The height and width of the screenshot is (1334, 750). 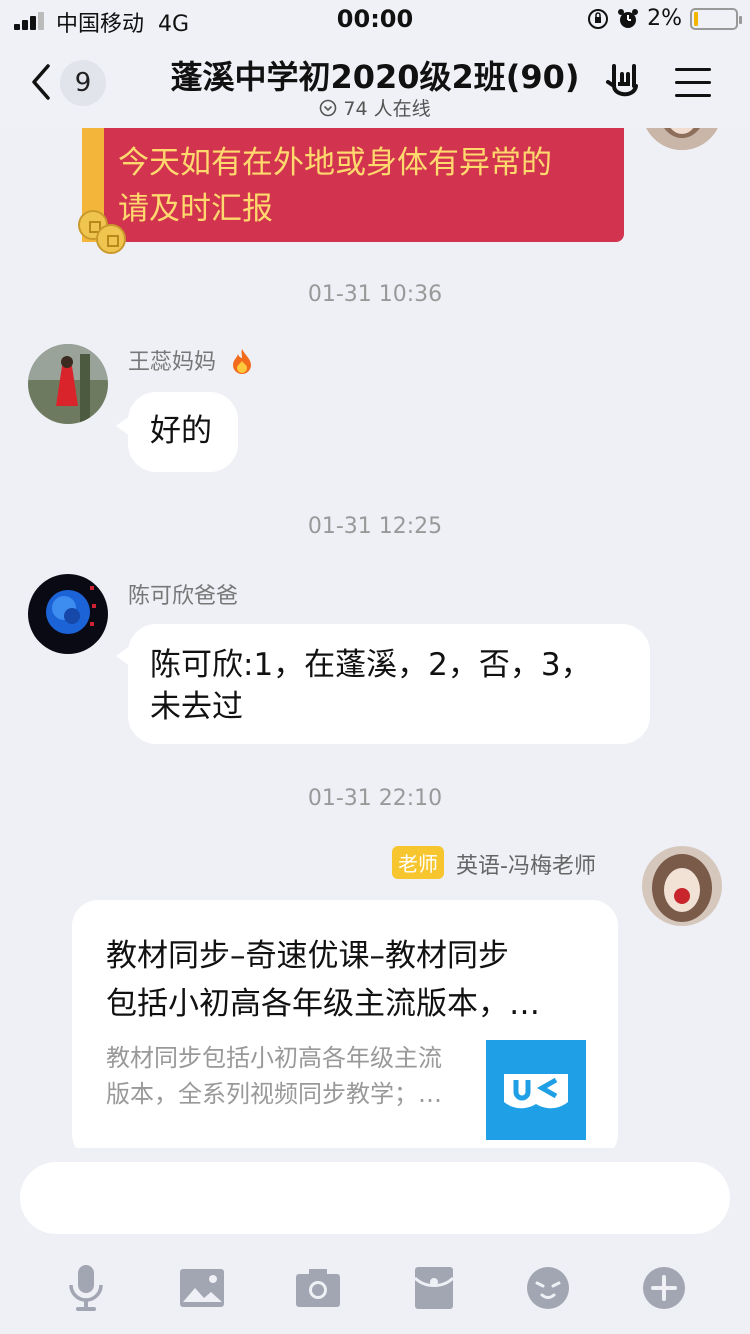 I want to click on input-toolbar, so click(x=375, y=1288).